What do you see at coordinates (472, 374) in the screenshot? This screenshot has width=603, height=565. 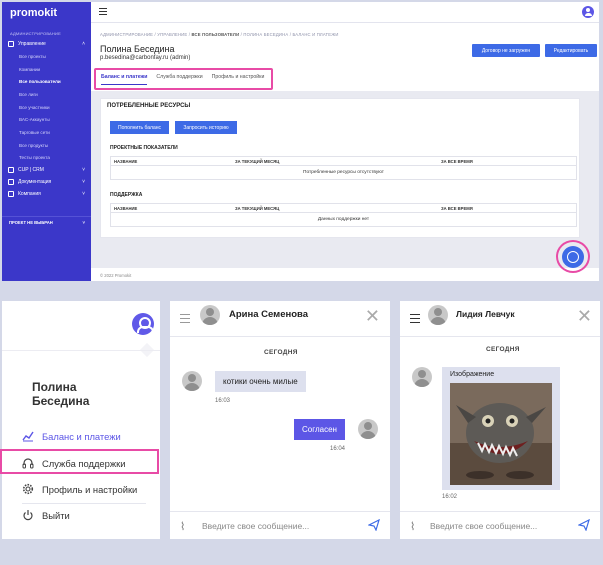 I see `image-caption: Изображение` at bounding box center [472, 374].